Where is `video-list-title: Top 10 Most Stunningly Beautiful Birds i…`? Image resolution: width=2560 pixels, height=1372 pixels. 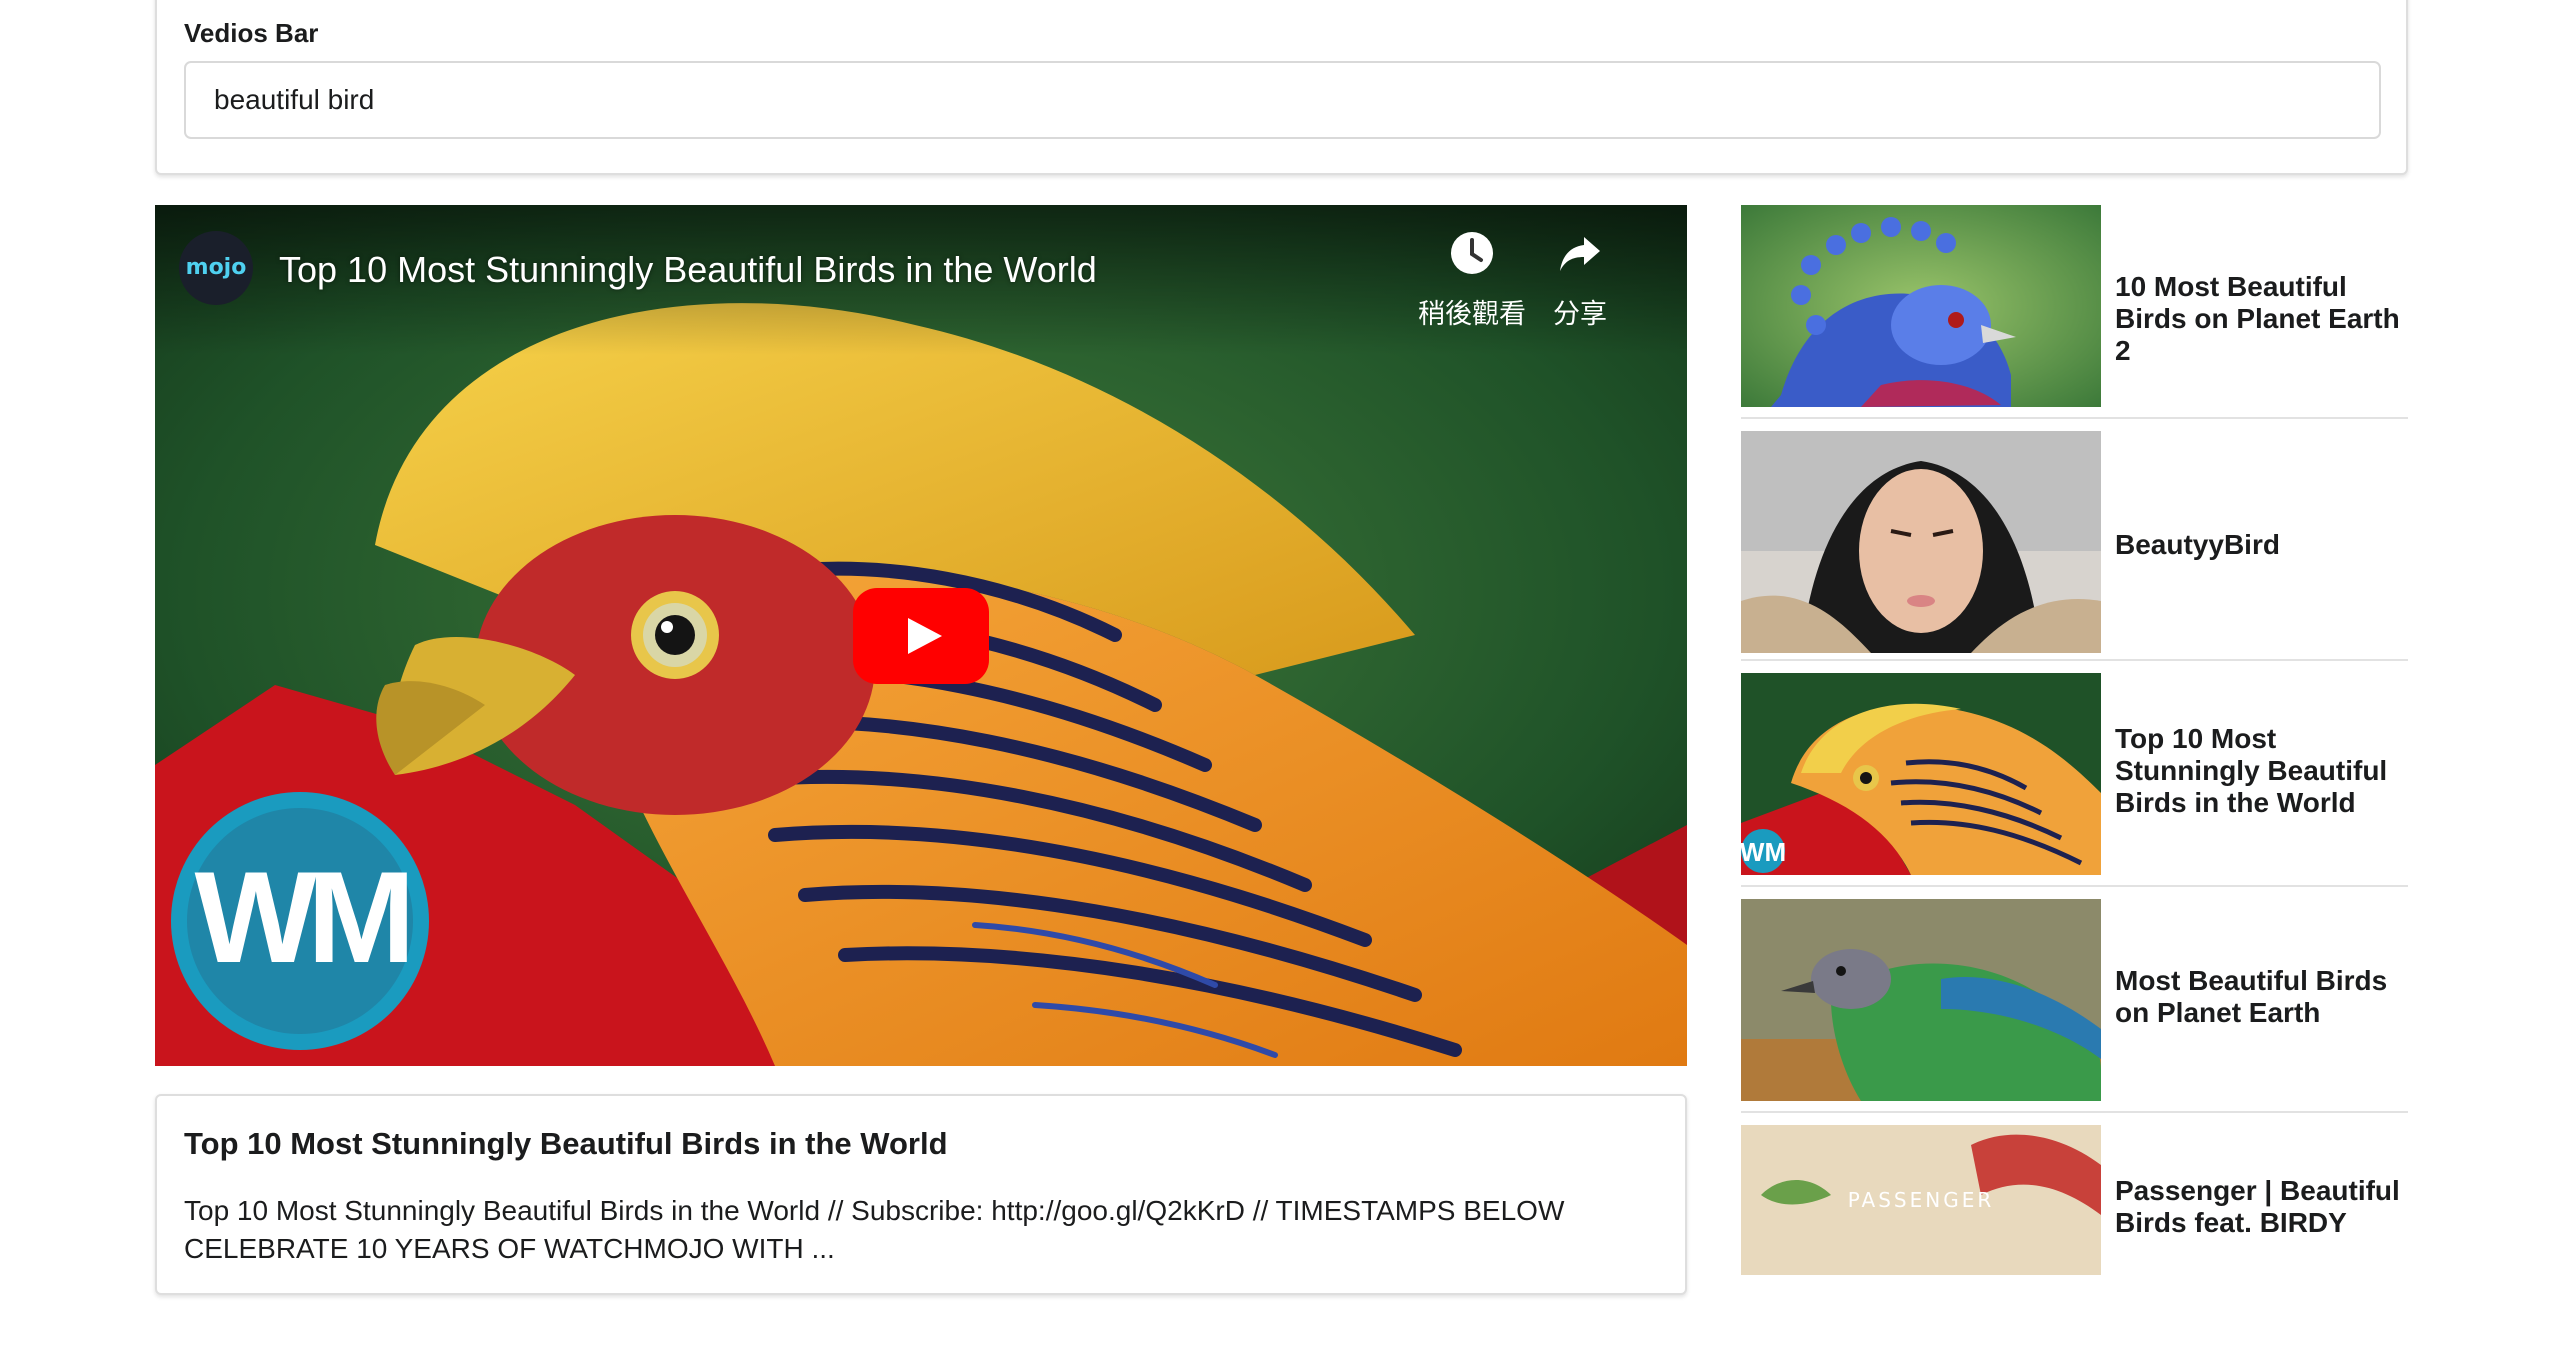
video-list-title: Top 10 Most Stunningly Beautiful Birds i… is located at coordinates (2251, 770).